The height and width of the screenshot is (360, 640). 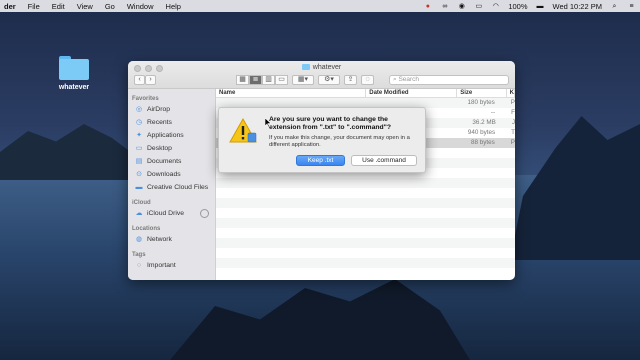 What do you see at coordinates (139, 122) in the screenshot?
I see `clock-icon: ◷` at bounding box center [139, 122].